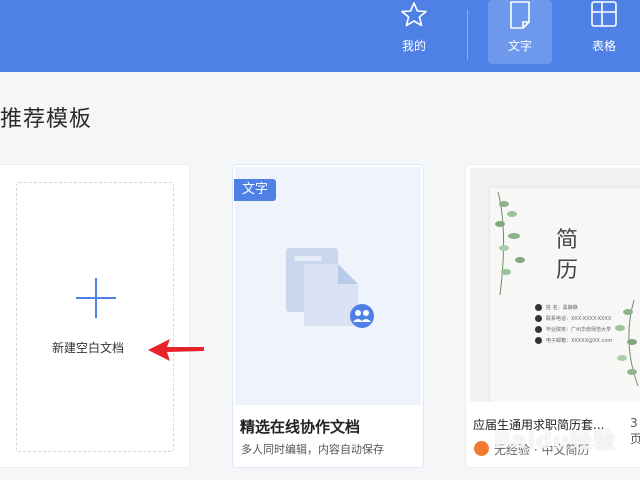 This screenshot has width=640, height=480. I want to click on phone-icon, so click(538, 318).